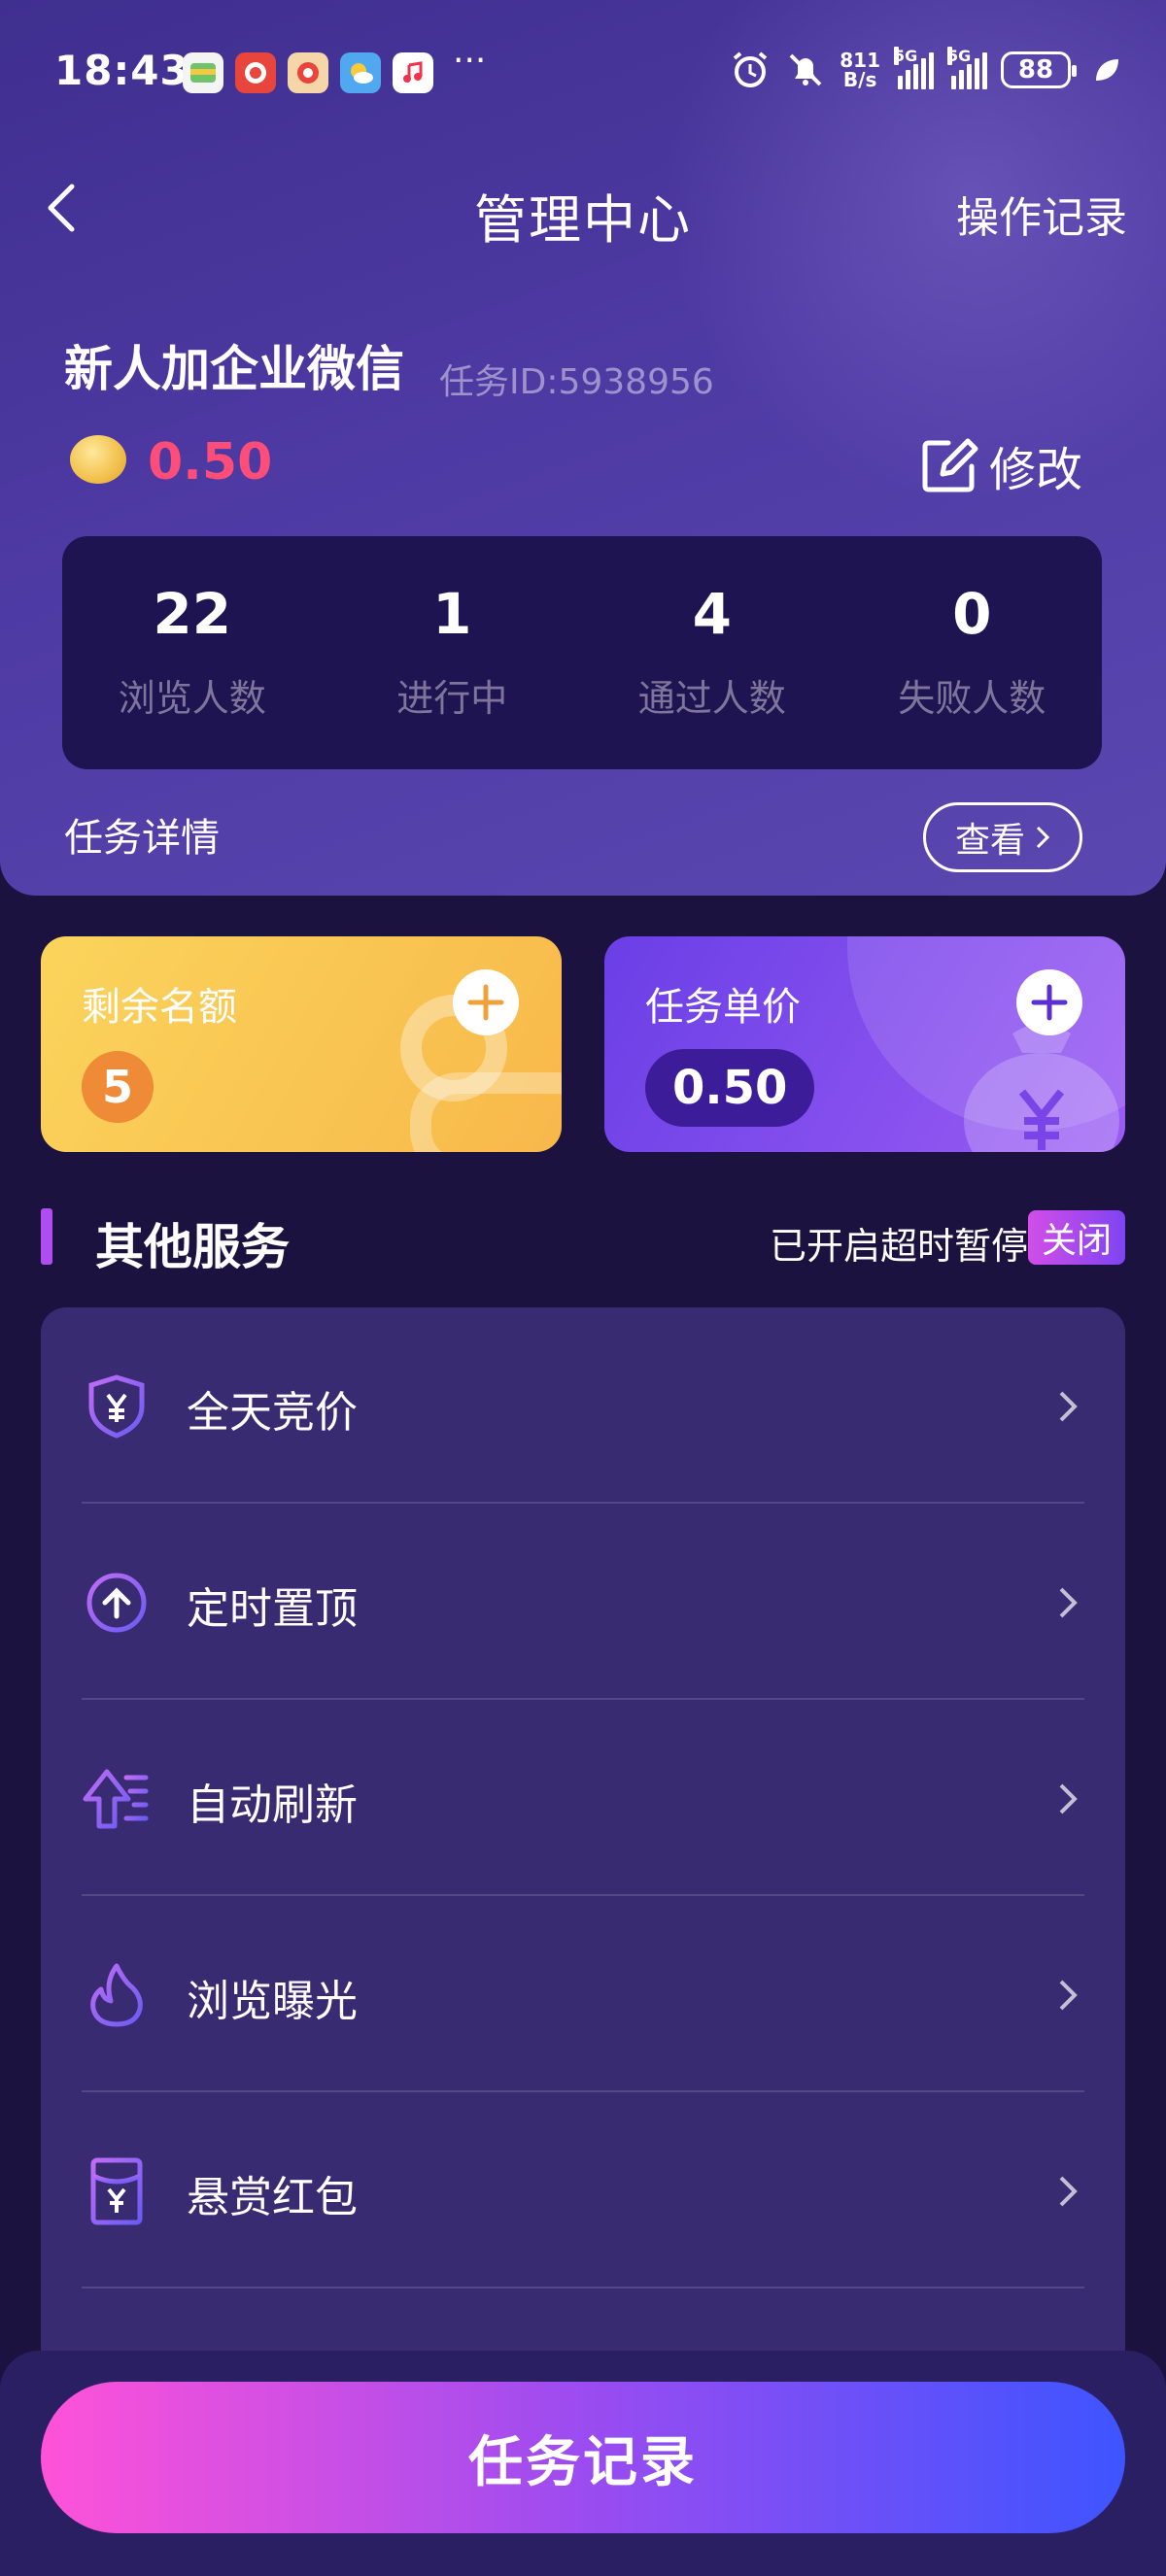 This screenshot has width=1166, height=2576. What do you see at coordinates (272, 2001) in the screenshot?
I see `service-label: 浏览曝光` at bounding box center [272, 2001].